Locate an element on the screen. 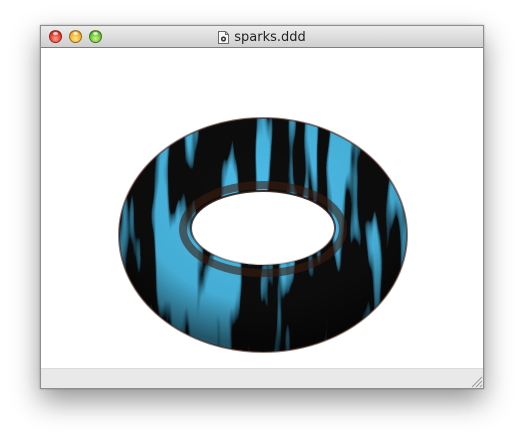 This screenshot has width=524, height=444. resize-grip-icon is located at coordinates (476, 381).